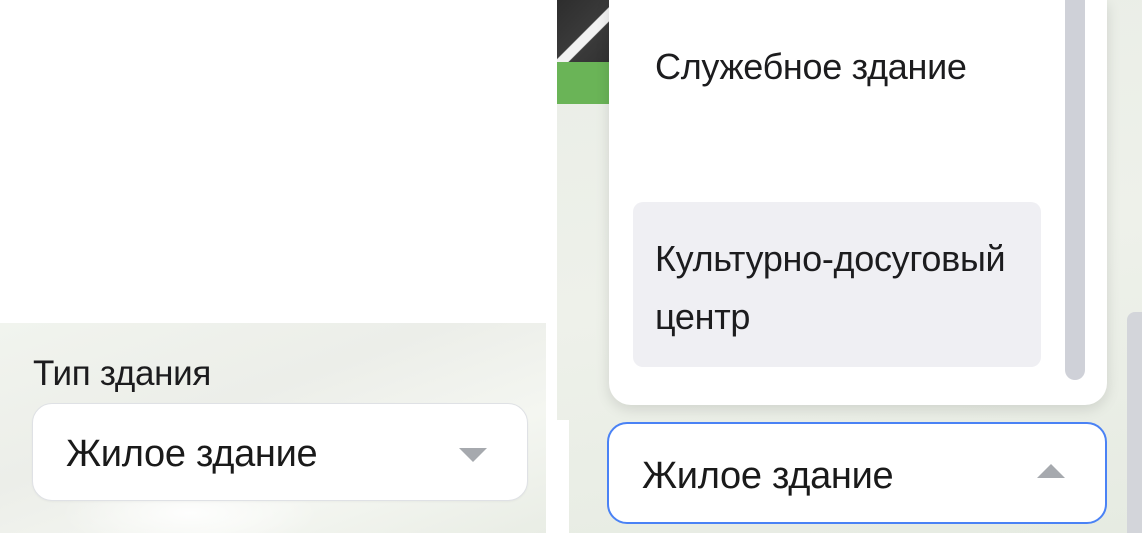 The image size is (1142, 533). I want to click on panel-edge, so click(563, 476).